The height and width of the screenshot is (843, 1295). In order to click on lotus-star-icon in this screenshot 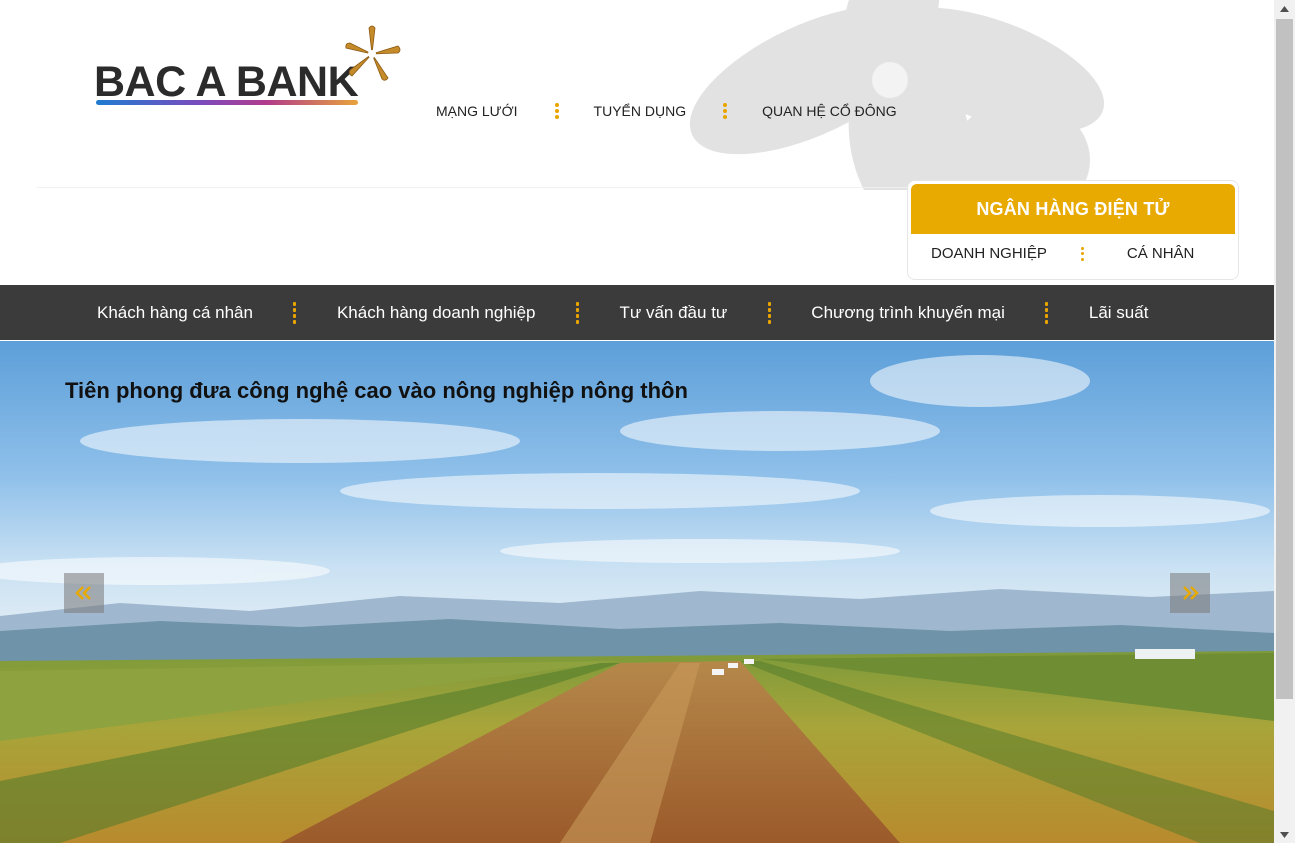, I will do `click(373, 53)`.